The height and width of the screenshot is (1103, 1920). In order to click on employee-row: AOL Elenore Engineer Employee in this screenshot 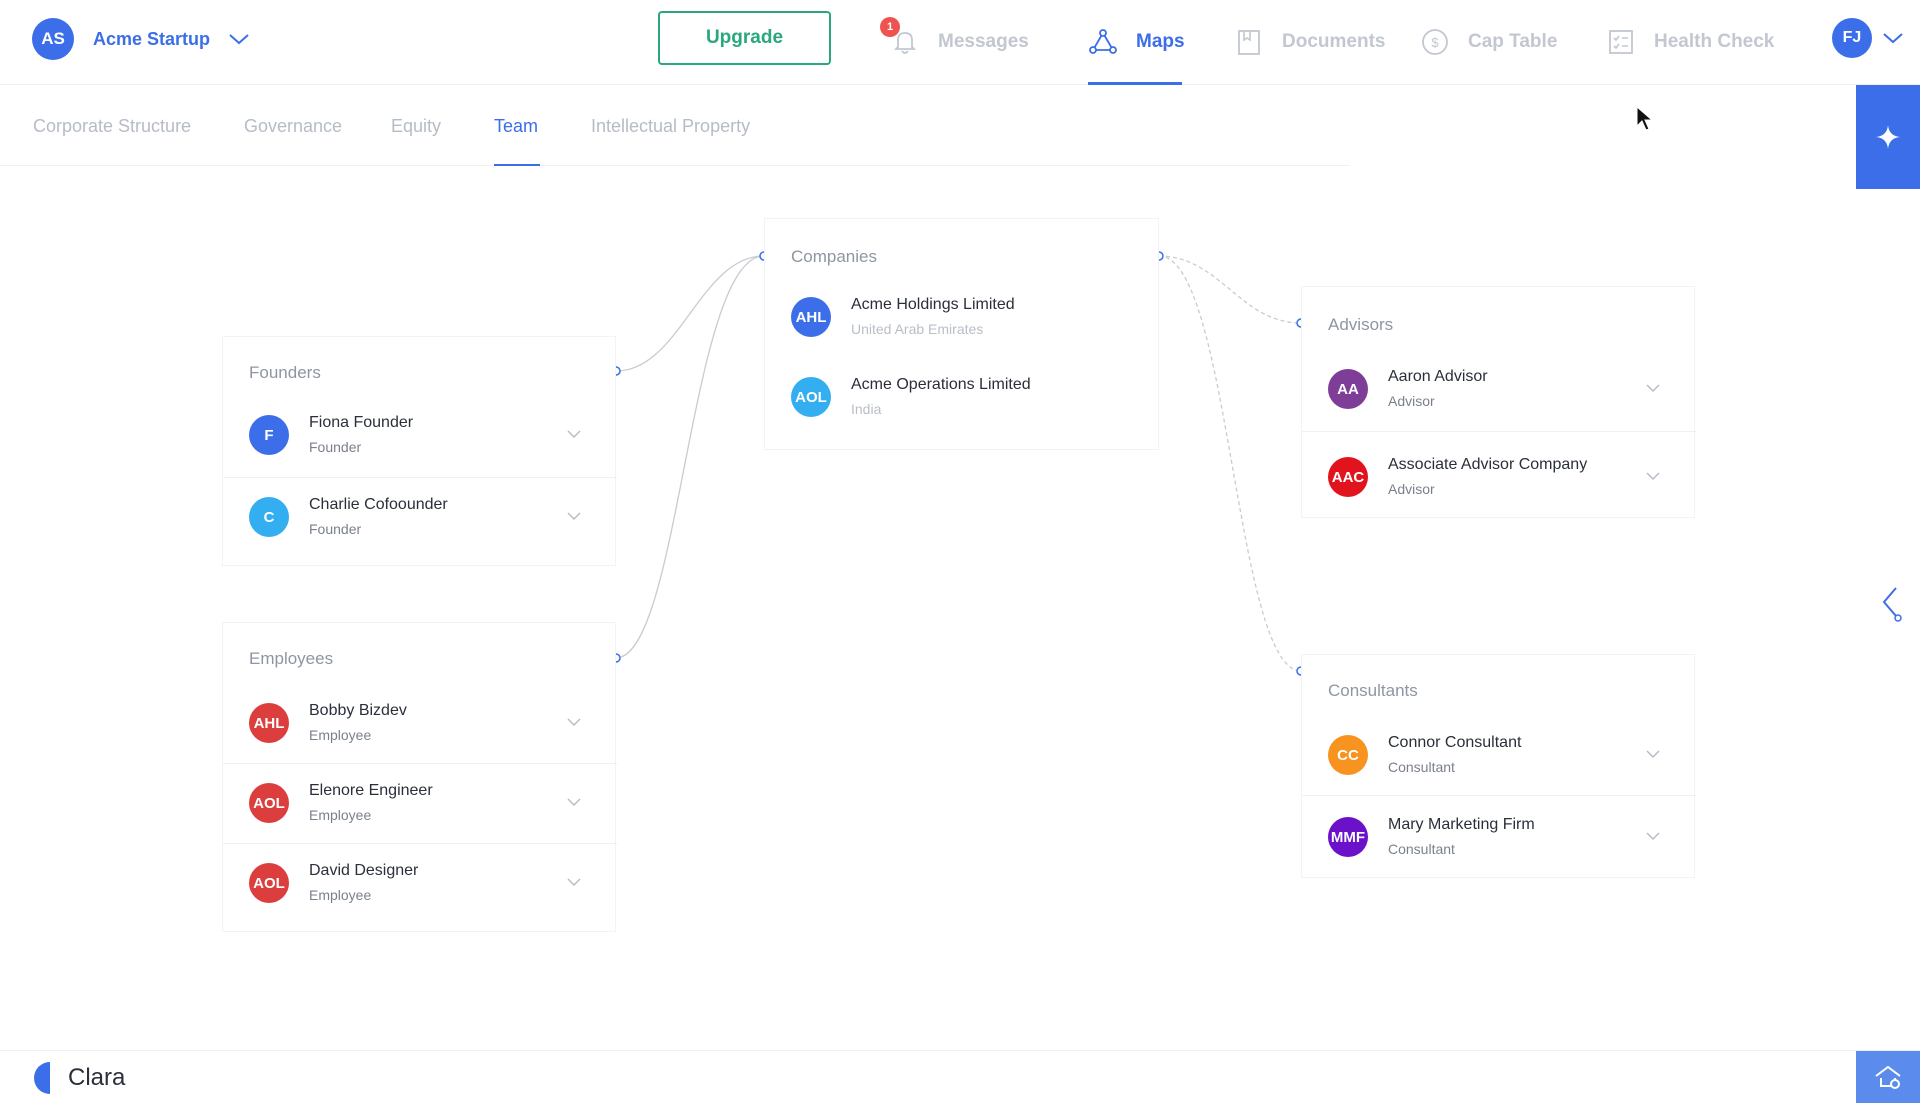, I will do `click(420, 803)`.